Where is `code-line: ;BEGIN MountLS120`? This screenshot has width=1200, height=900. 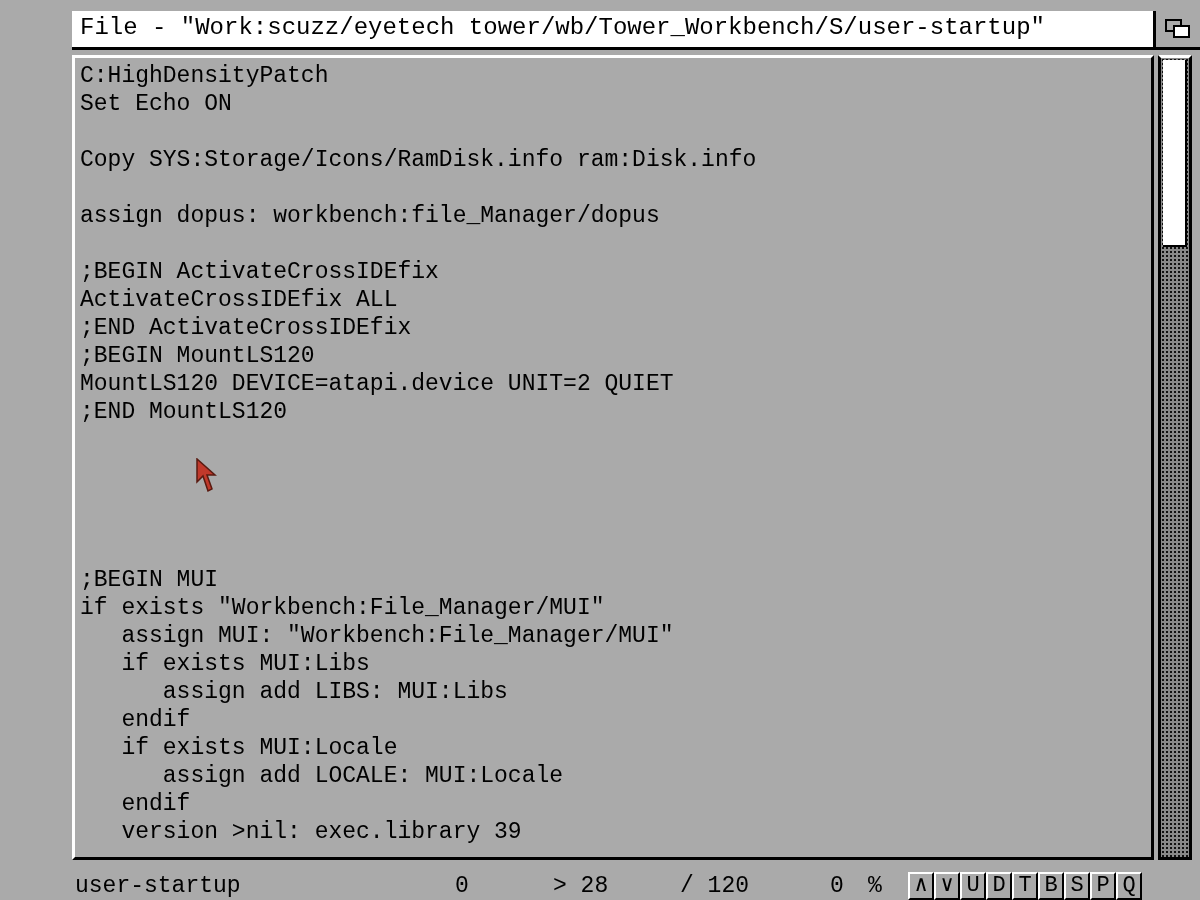
code-line: ;BEGIN MountLS120 is located at coordinates (197, 355).